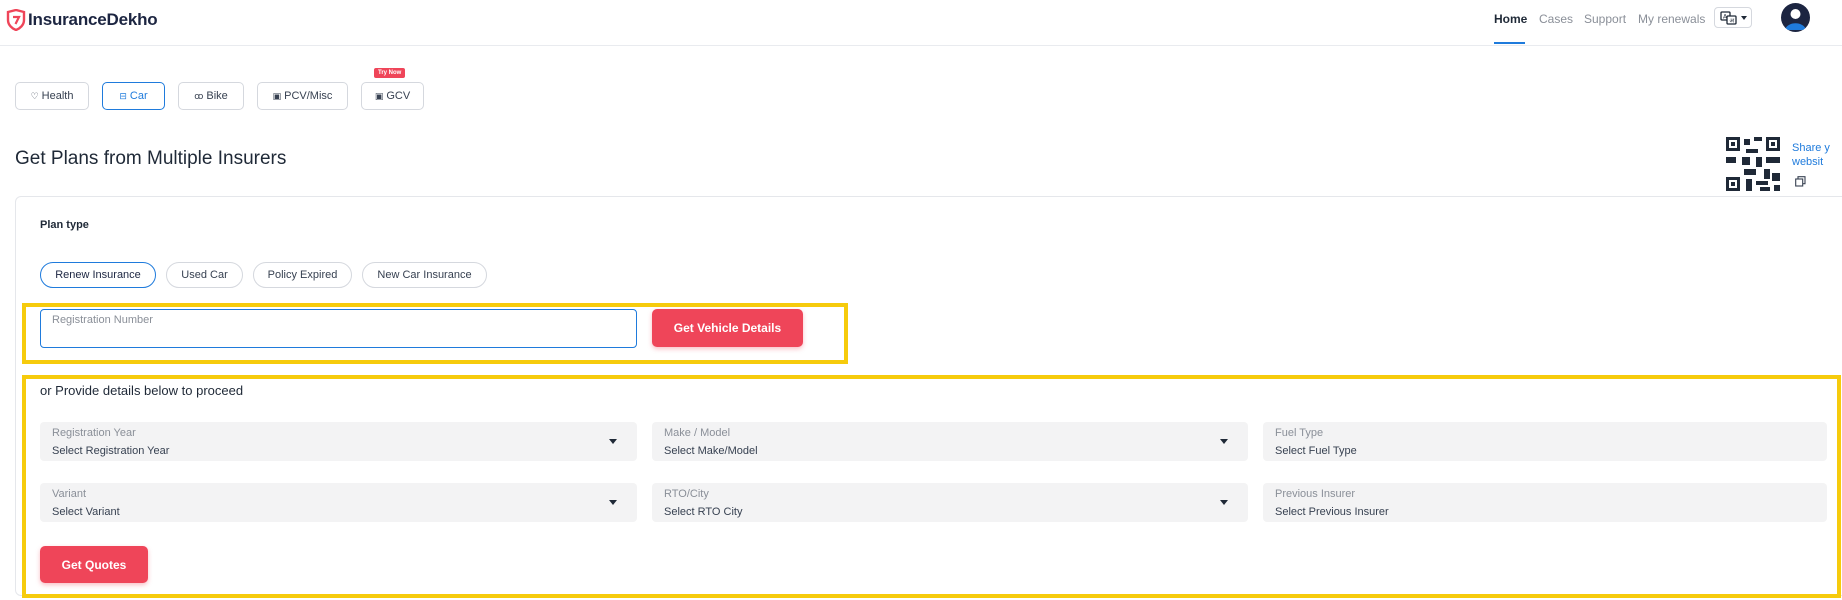  What do you see at coordinates (1811, 148) in the screenshot?
I see `share-text-line: Share y` at bounding box center [1811, 148].